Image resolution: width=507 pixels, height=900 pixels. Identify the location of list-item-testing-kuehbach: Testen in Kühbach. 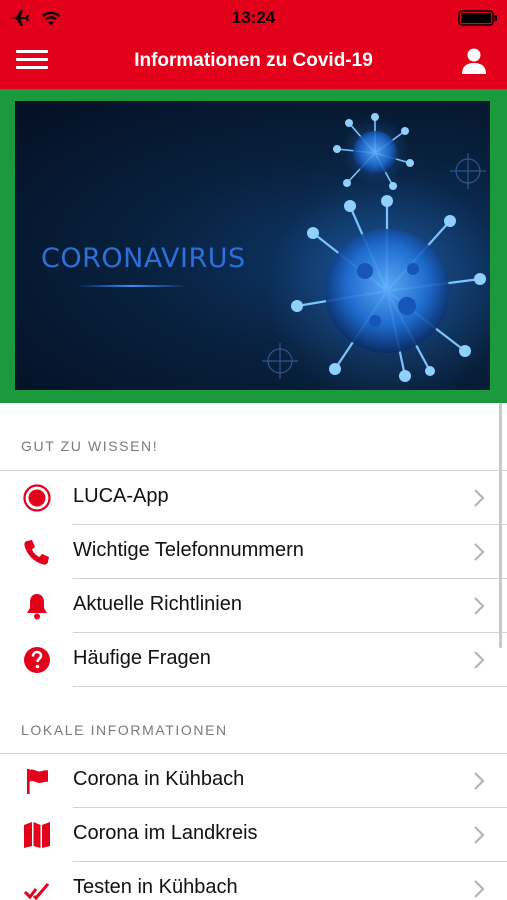
(253, 881).